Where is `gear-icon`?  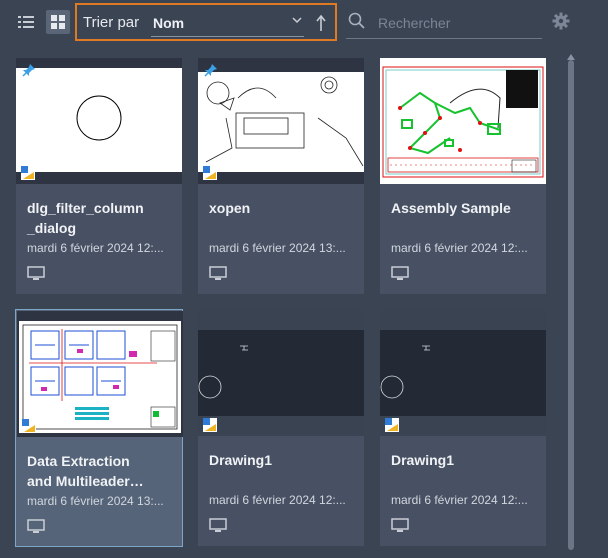
gear-icon is located at coordinates (561, 21).